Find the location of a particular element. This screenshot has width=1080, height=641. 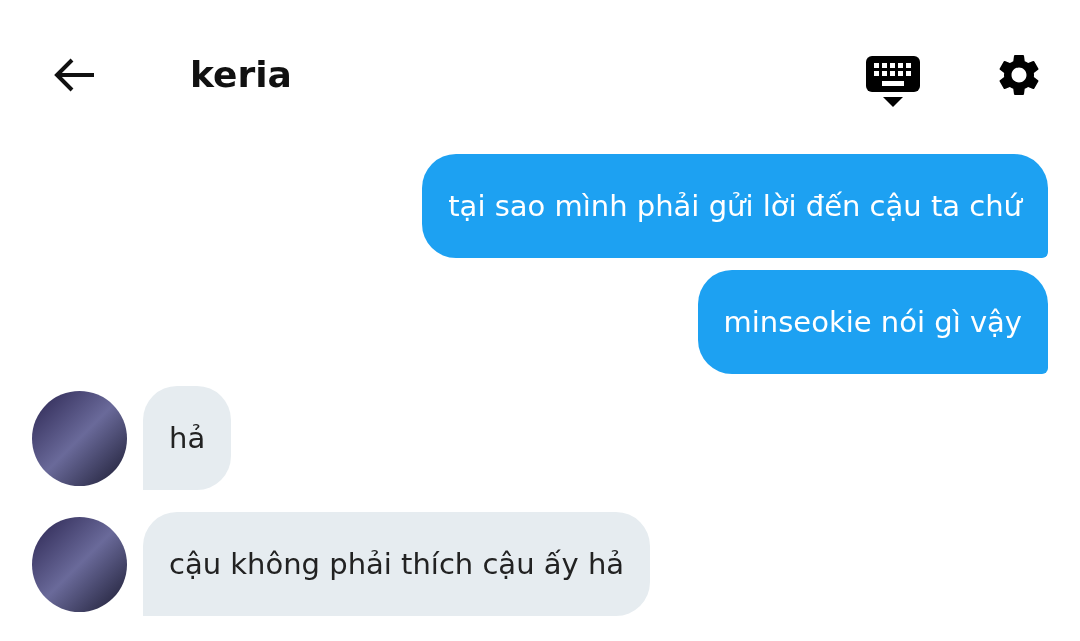

message-bubble: minseokie nói gì vậy is located at coordinates (872, 322).